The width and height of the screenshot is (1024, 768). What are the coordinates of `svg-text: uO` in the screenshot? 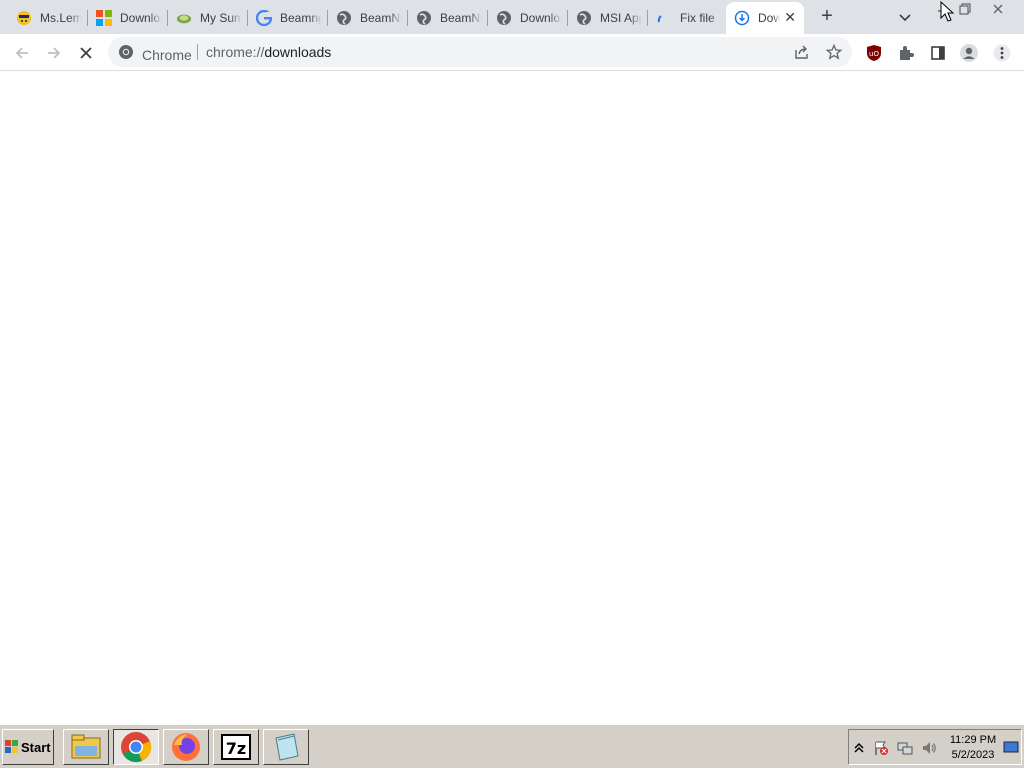 It's located at (874, 54).